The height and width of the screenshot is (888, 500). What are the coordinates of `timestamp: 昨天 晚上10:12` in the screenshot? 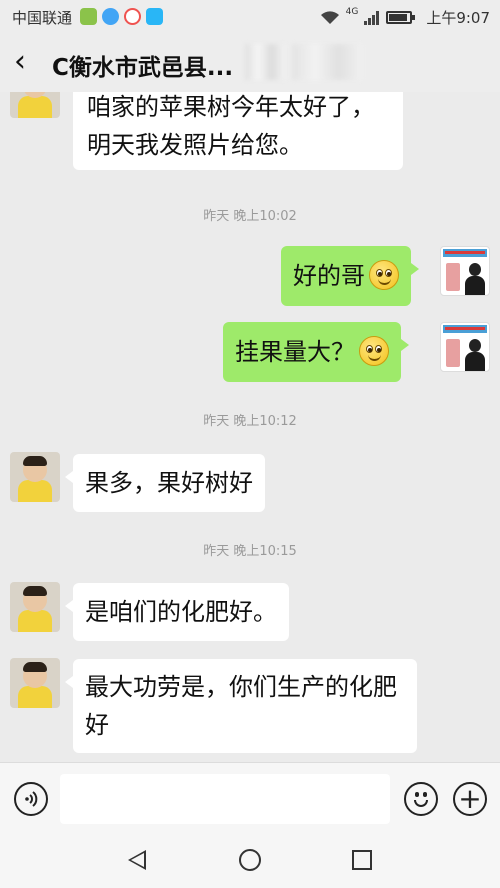 It's located at (250, 421).